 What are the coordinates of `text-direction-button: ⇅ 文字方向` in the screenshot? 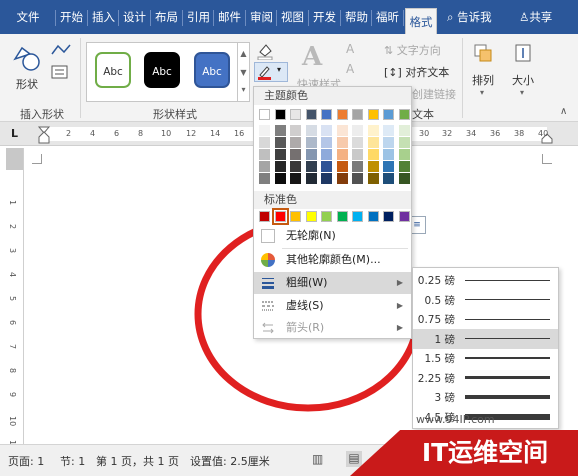 It's located at (412, 50).